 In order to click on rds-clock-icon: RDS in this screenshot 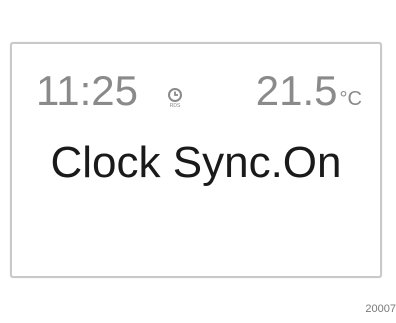, I will do `click(175, 99)`.